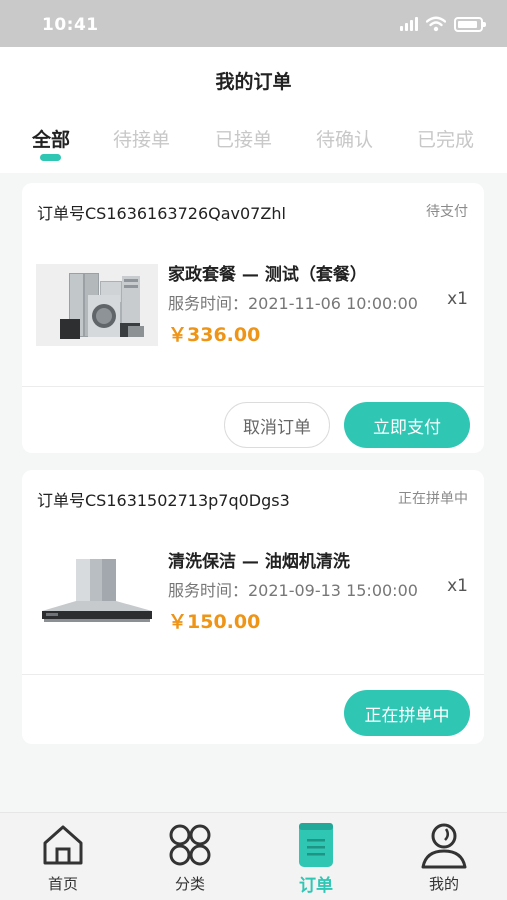 The width and height of the screenshot is (507, 900). Describe the element at coordinates (243, 138) in the screenshot. I see `tab-accepted: 已接单` at that location.